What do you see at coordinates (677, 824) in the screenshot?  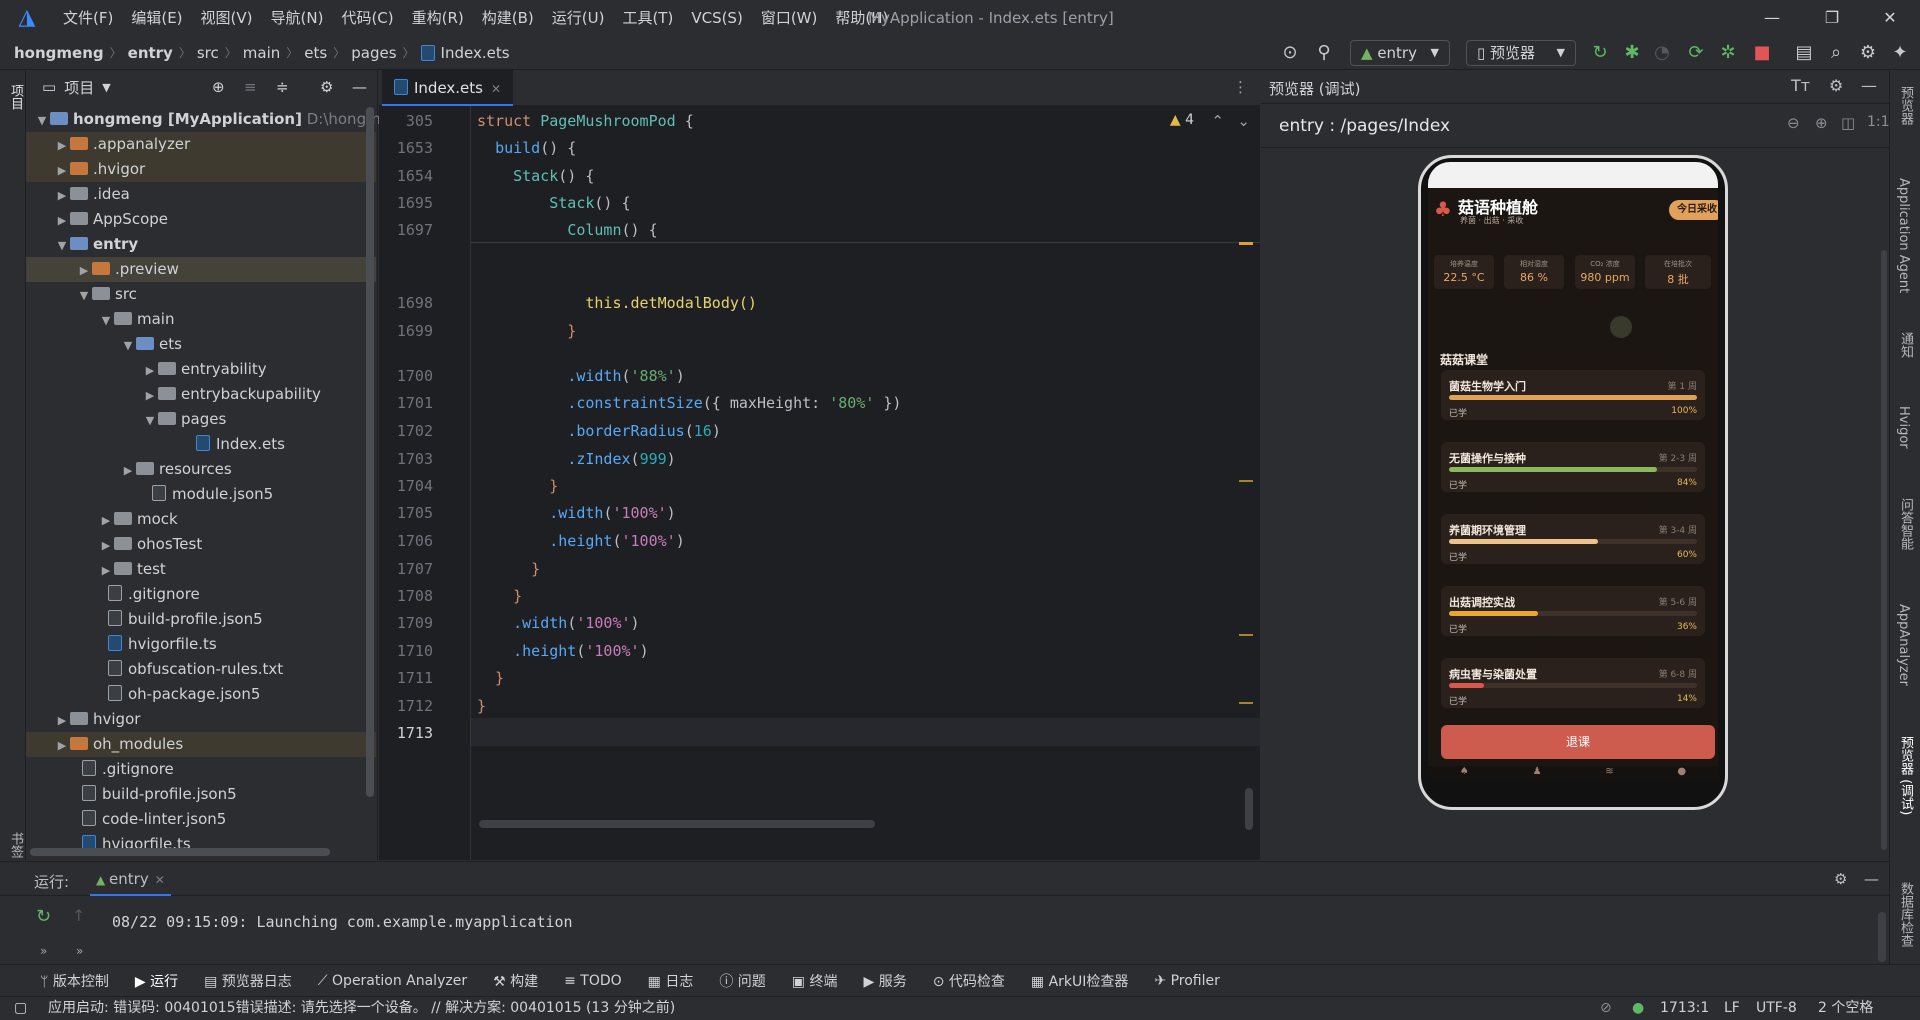 I see `editor-h-scrollbar` at bounding box center [677, 824].